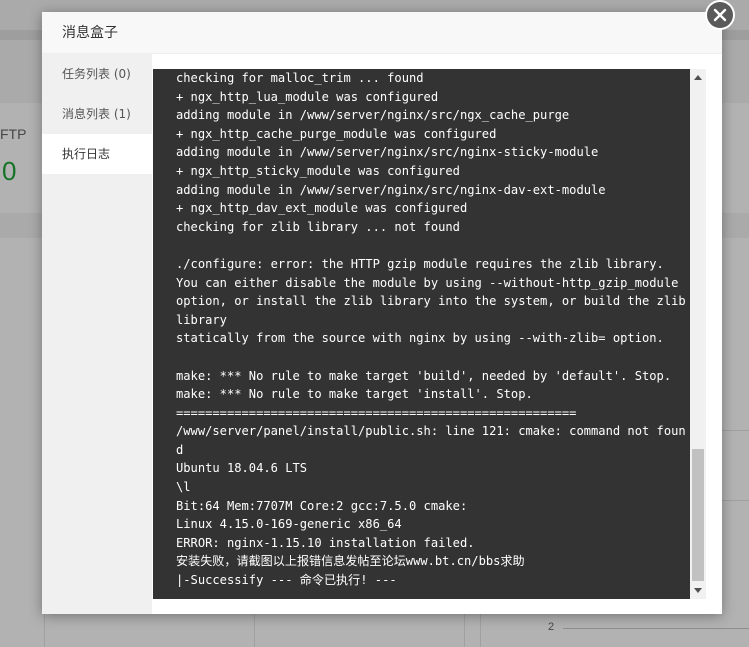 The image size is (749, 647). What do you see at coordinates (698, 591) in the screenshot?
I see `scroll-down-arrow-icon` at bounding box center [698, 591].